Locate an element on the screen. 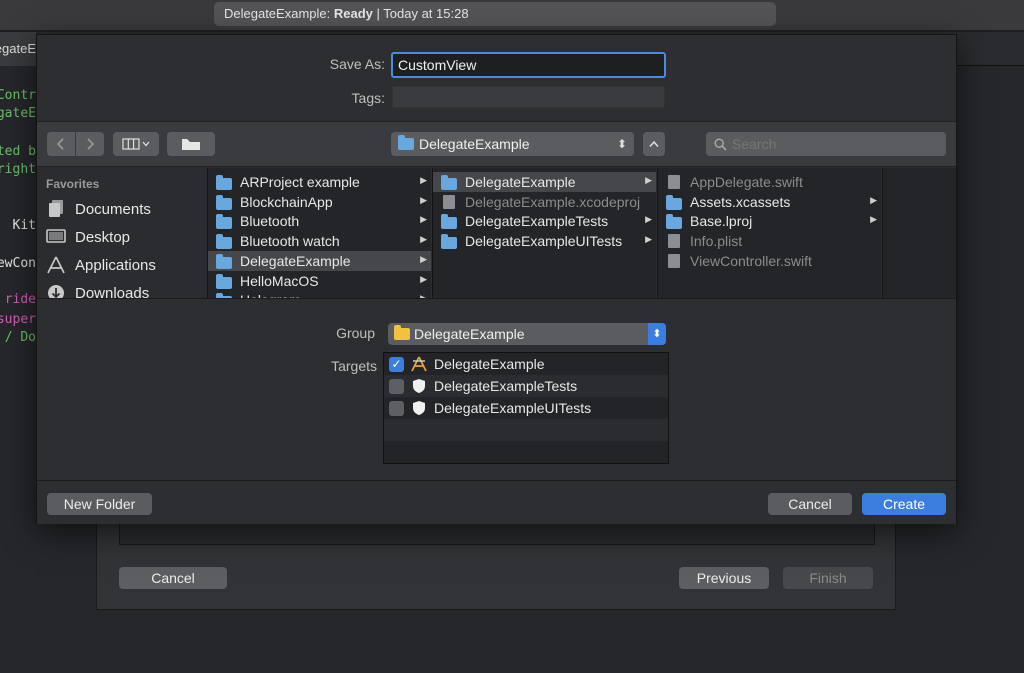 The height and width of the screenshot is (673, 1024). browser-row: DelegateExampleTests ▶ is located at coordinates (544, 221).